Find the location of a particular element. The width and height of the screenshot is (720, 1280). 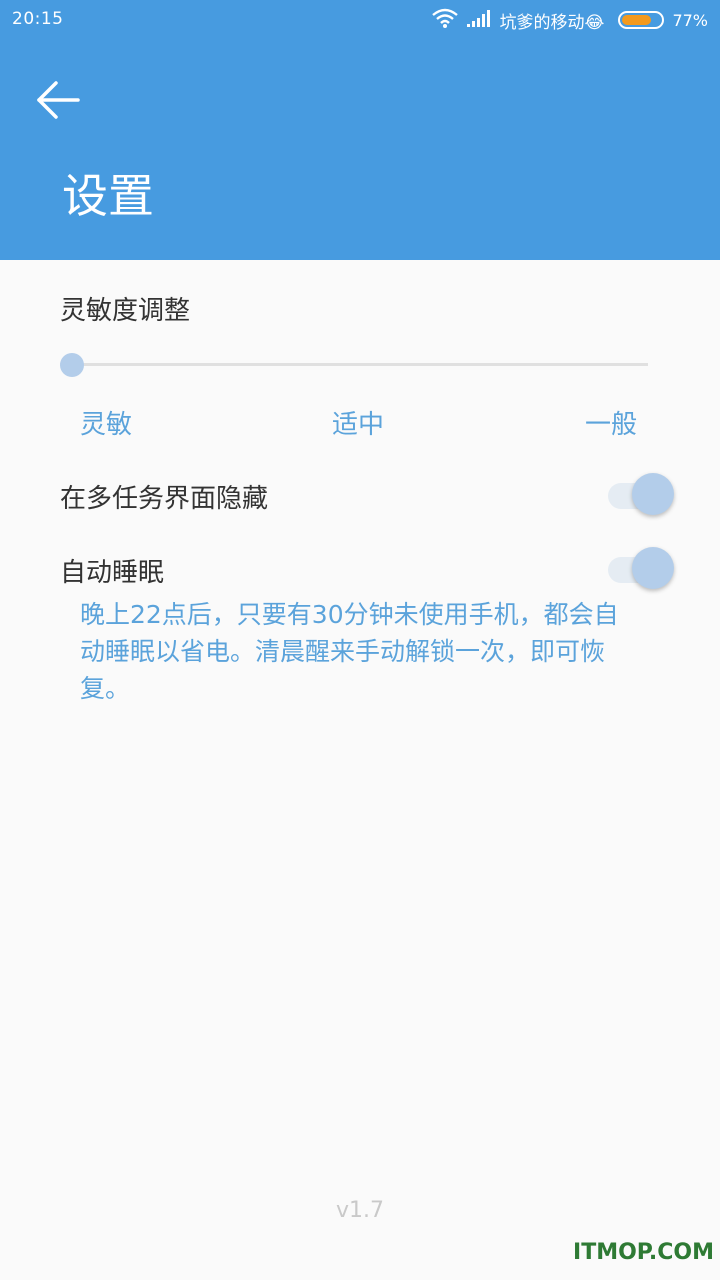

battery-icon is located at coordinates (641, 20).